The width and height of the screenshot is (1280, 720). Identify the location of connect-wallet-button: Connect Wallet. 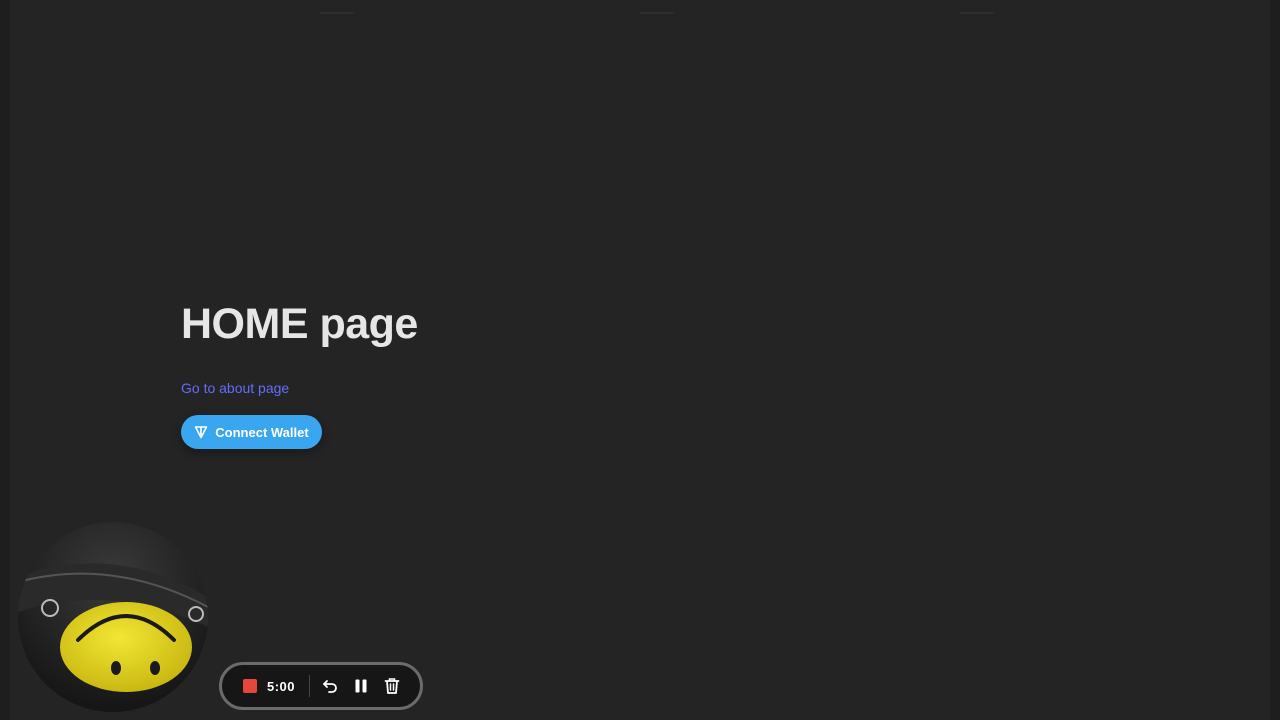
(251, 432).